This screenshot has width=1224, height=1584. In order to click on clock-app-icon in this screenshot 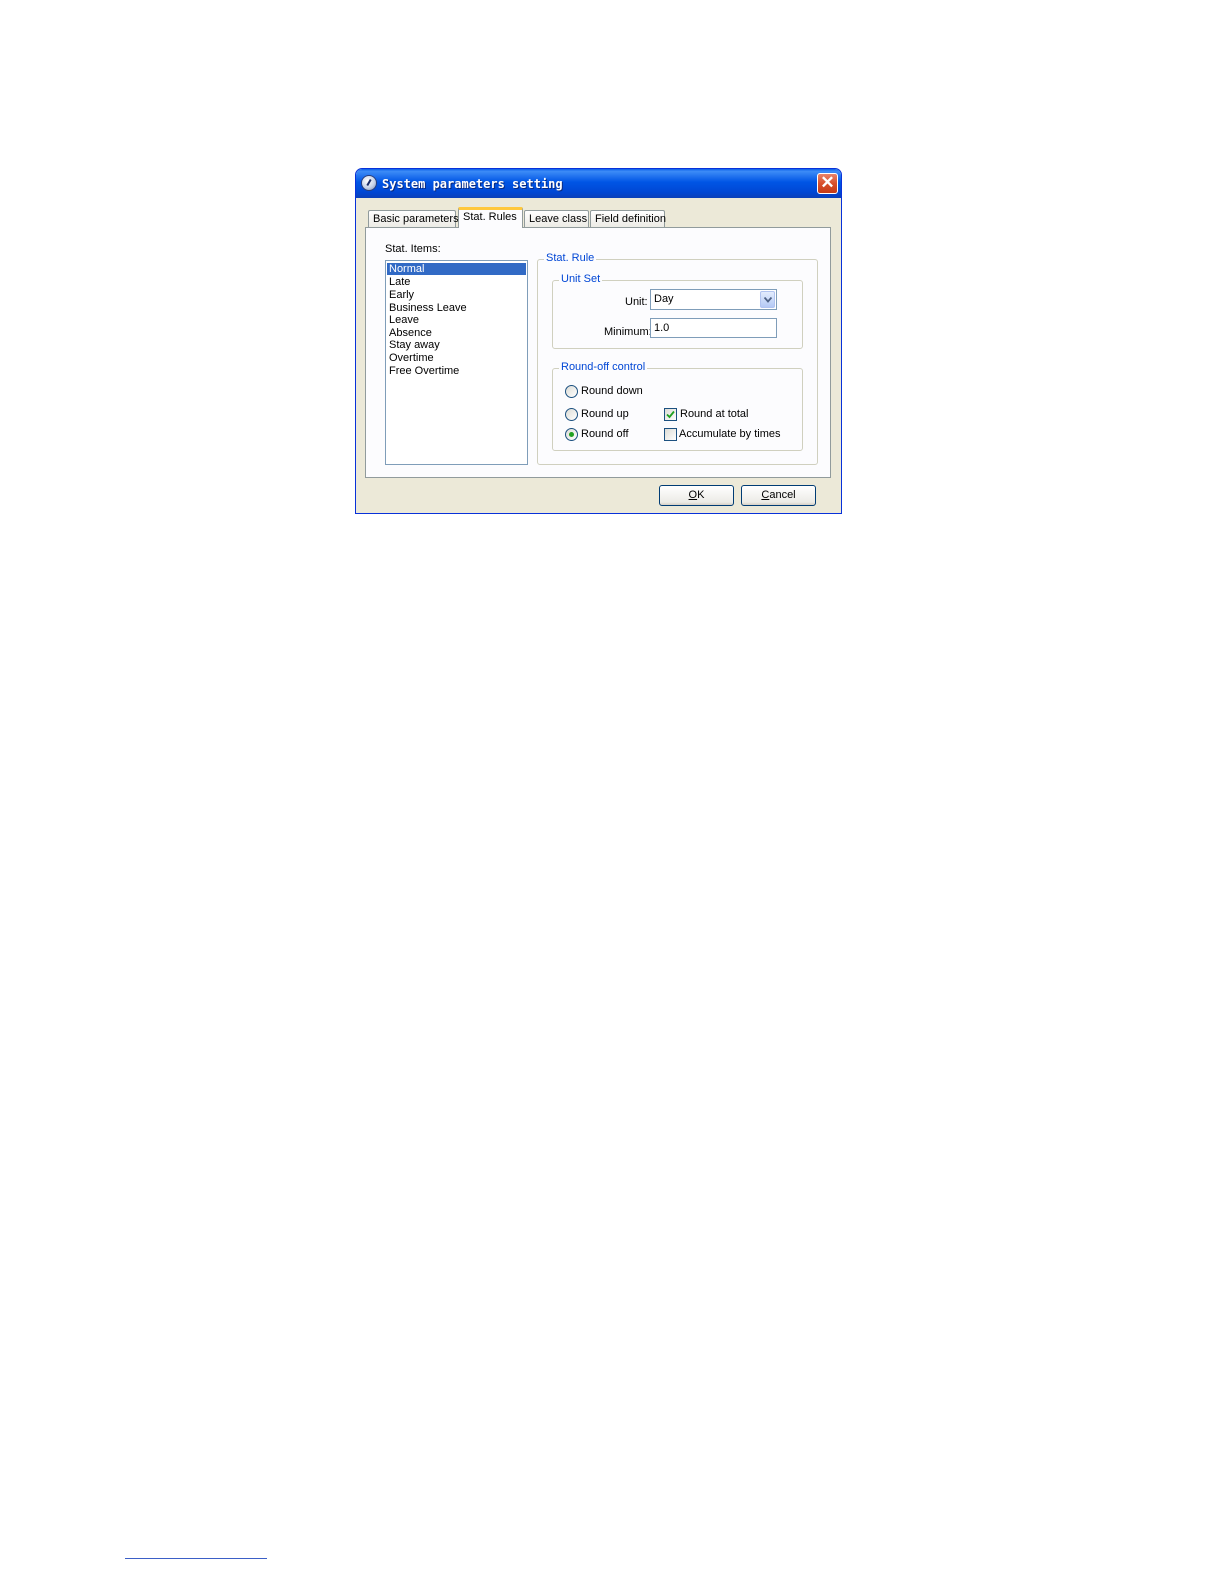, I will do `click(369, 183)`.